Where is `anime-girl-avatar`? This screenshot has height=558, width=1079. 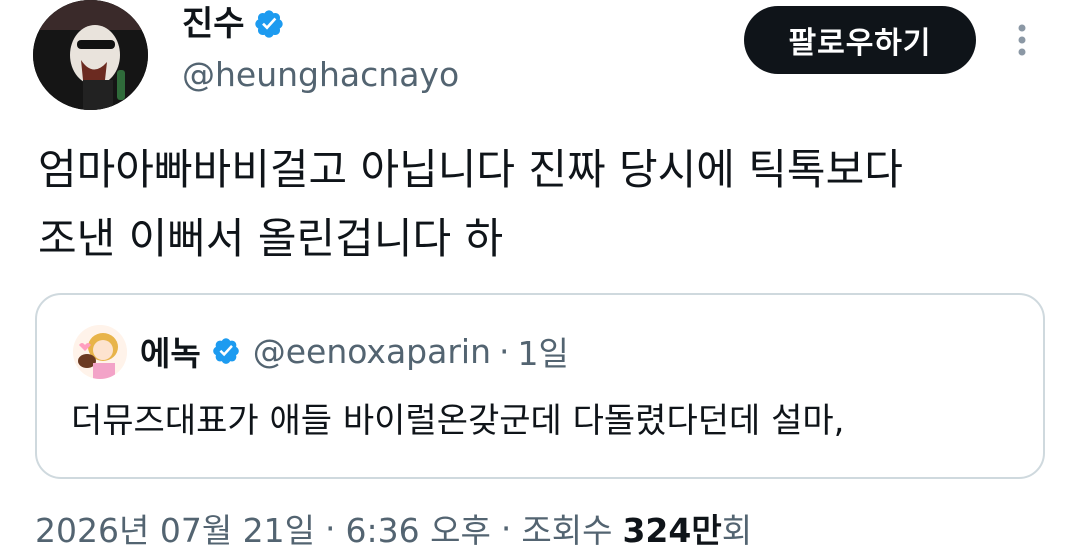 anime-girl-avatar is located at coordinates (100, 352).